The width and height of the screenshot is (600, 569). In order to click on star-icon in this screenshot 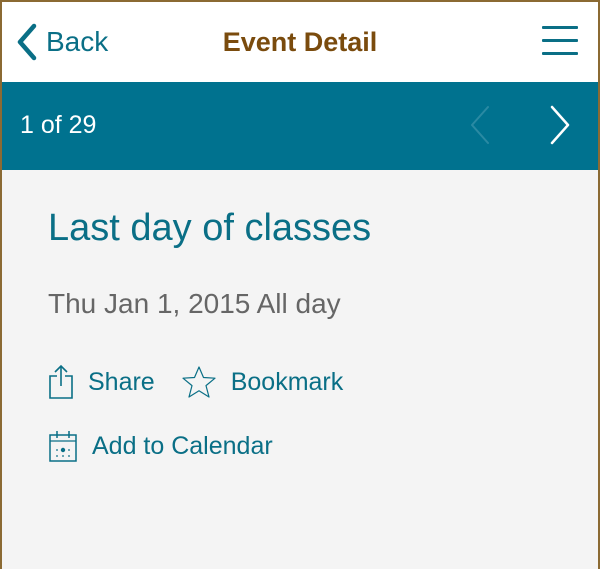, I will do `click(199, 382)`.